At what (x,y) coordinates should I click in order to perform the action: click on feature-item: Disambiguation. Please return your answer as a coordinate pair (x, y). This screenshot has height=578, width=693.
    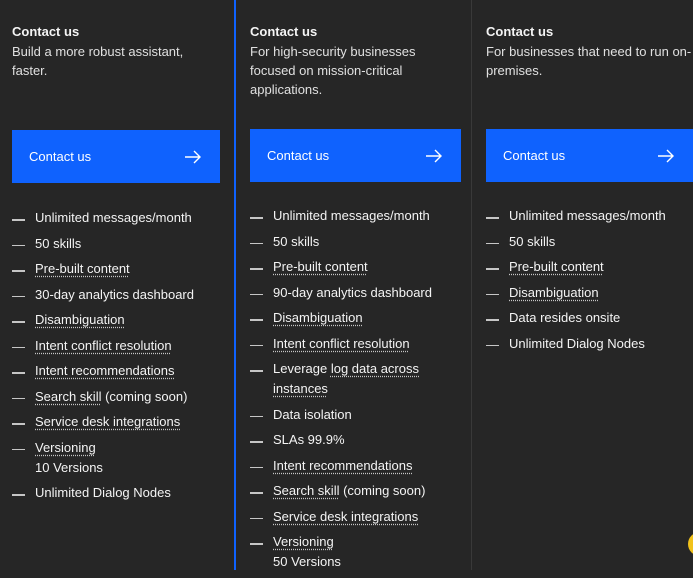
    Looking at the image, I should click on (357, 318).